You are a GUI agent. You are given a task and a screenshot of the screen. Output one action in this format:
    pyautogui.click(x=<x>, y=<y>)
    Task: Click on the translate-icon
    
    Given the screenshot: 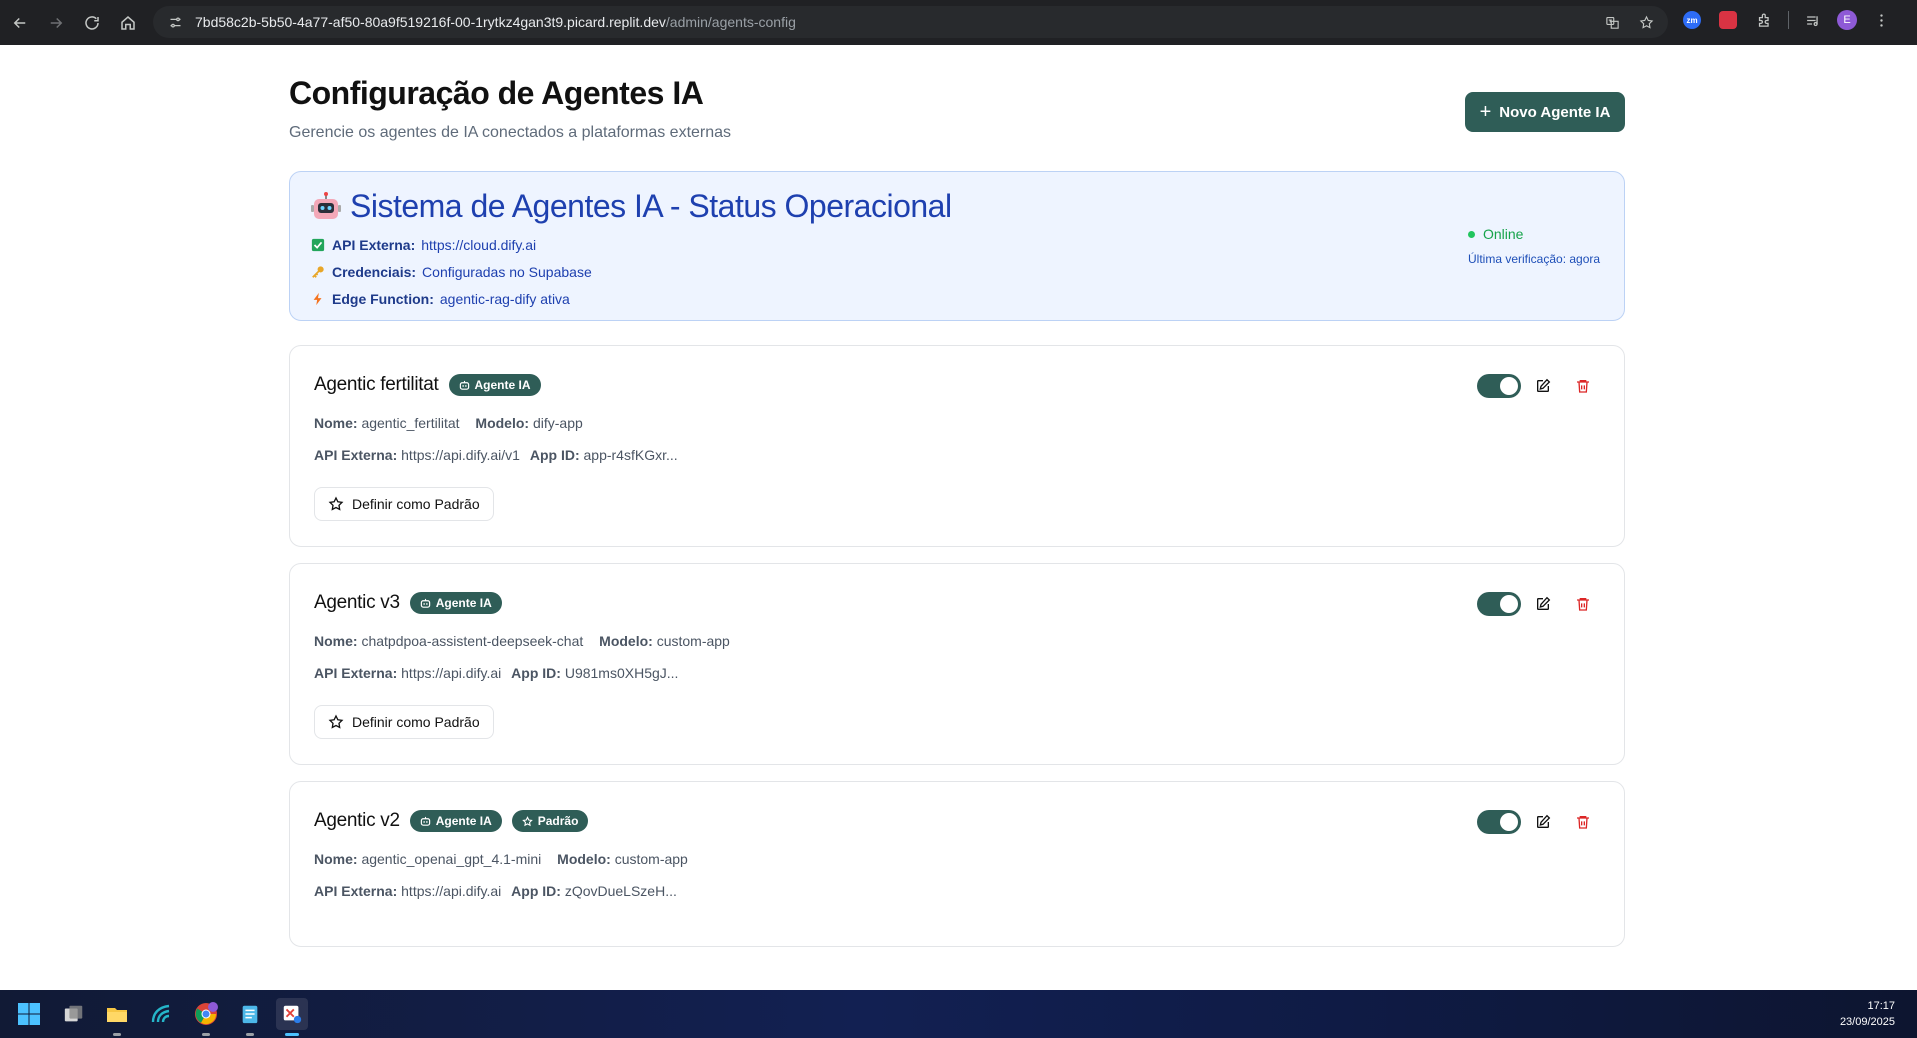 What is the action you would take?
    pyautogui.click(x=1612, y=22)
    